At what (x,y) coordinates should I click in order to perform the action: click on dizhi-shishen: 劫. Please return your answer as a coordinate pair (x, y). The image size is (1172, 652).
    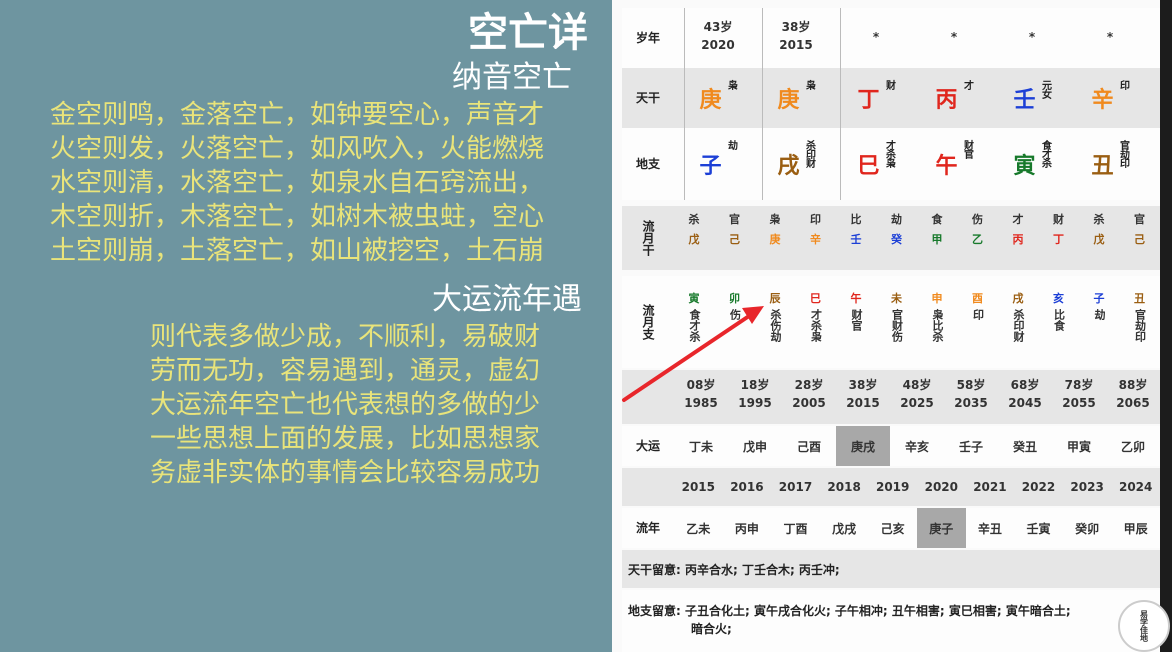
    Looking at the image, I should click on (731, 144).